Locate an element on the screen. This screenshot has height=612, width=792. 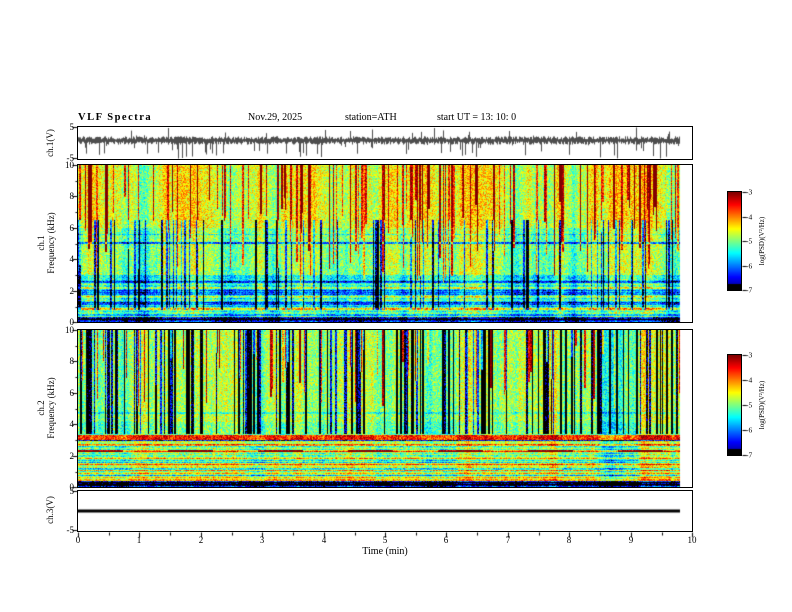
time-tick-label: 4 is located at coordinates (324, 540).